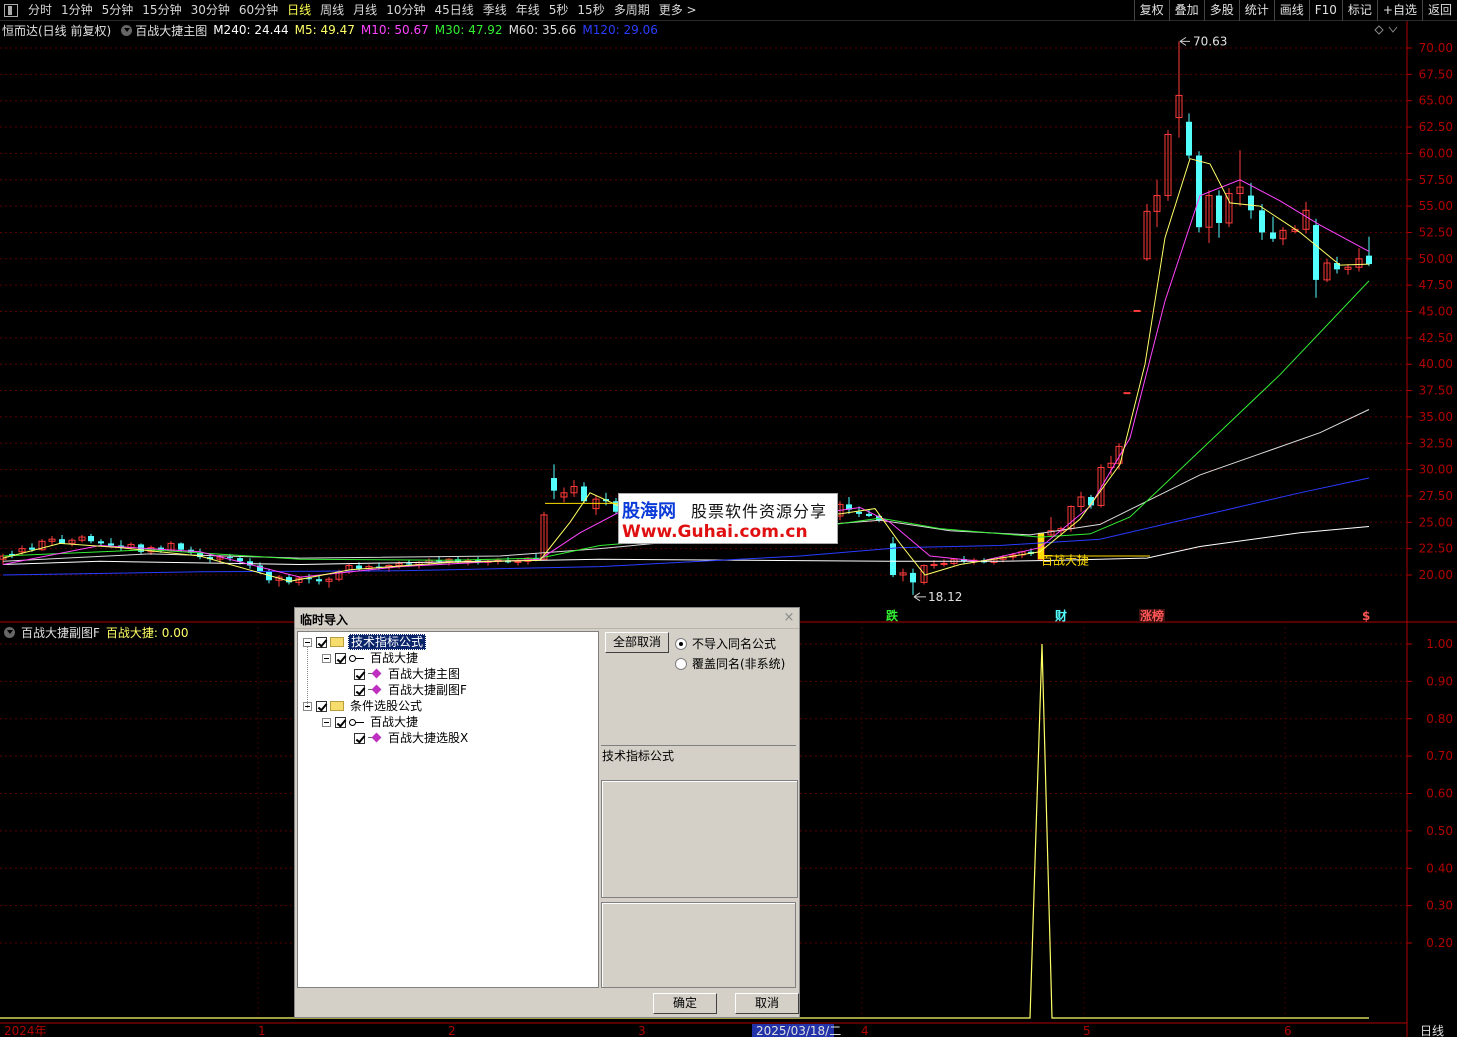 Image resolution: width=1457 pixels, height=1037 pixels. Describe the element at coordinates (1436, 391) in the screenshot. I see `y-tick-label: 37.50` at that location.